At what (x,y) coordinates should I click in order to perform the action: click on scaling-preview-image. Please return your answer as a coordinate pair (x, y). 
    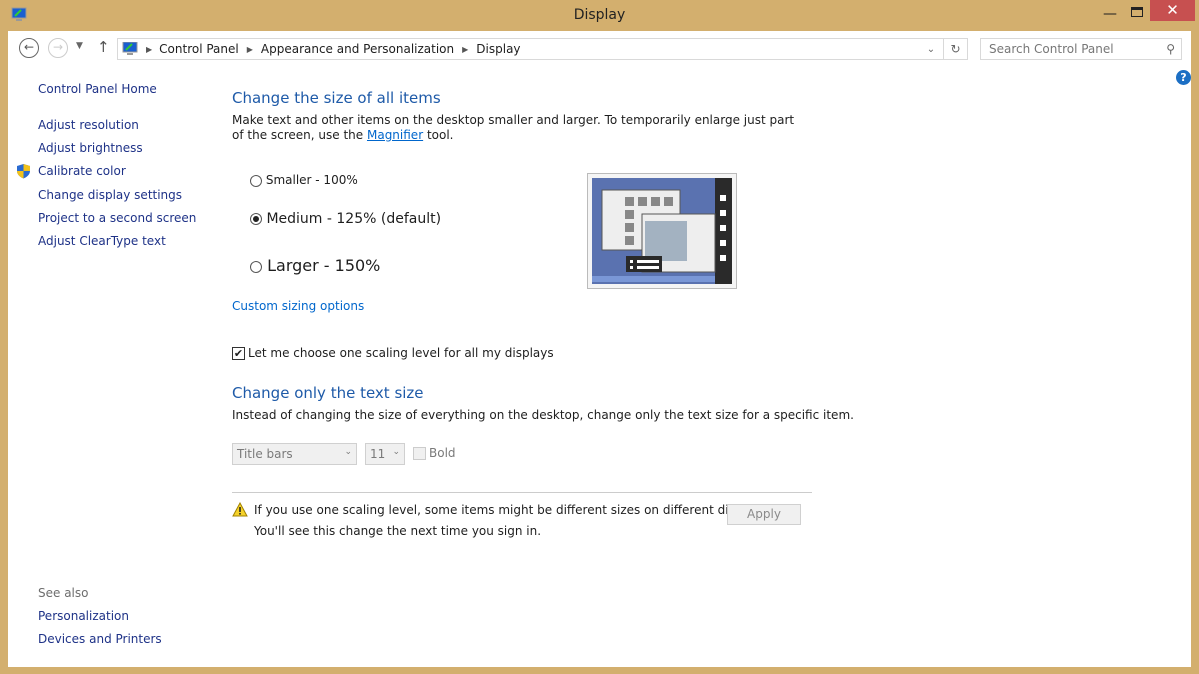
    Looking at the image, I should click on (662, 231).